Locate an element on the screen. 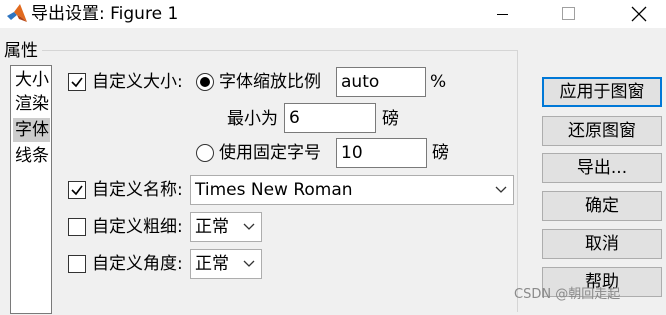  custom-name-label: 自定义名称: is located at coordinates (137, 190).